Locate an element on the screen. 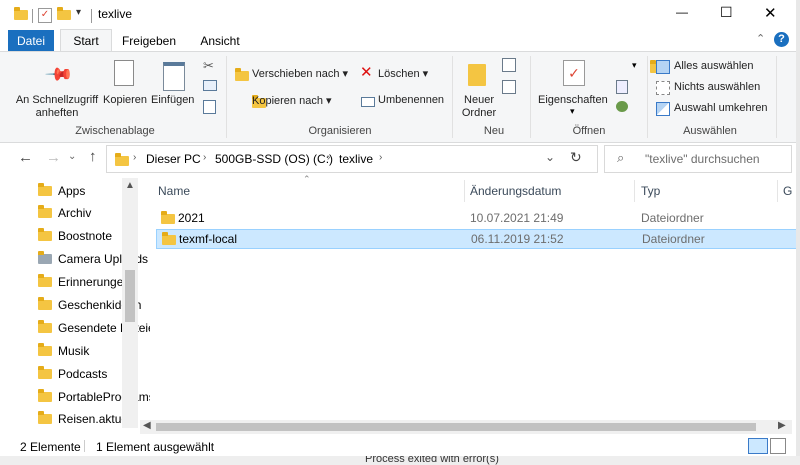  column-header-name: Name is located at coordinates (174, 191).